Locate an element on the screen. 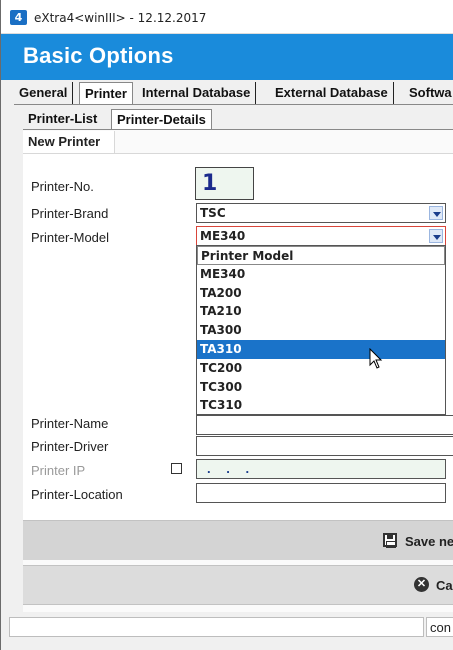 The image size is (453, 650). printer-no-field: 1 is located at coordinates (224, 183).